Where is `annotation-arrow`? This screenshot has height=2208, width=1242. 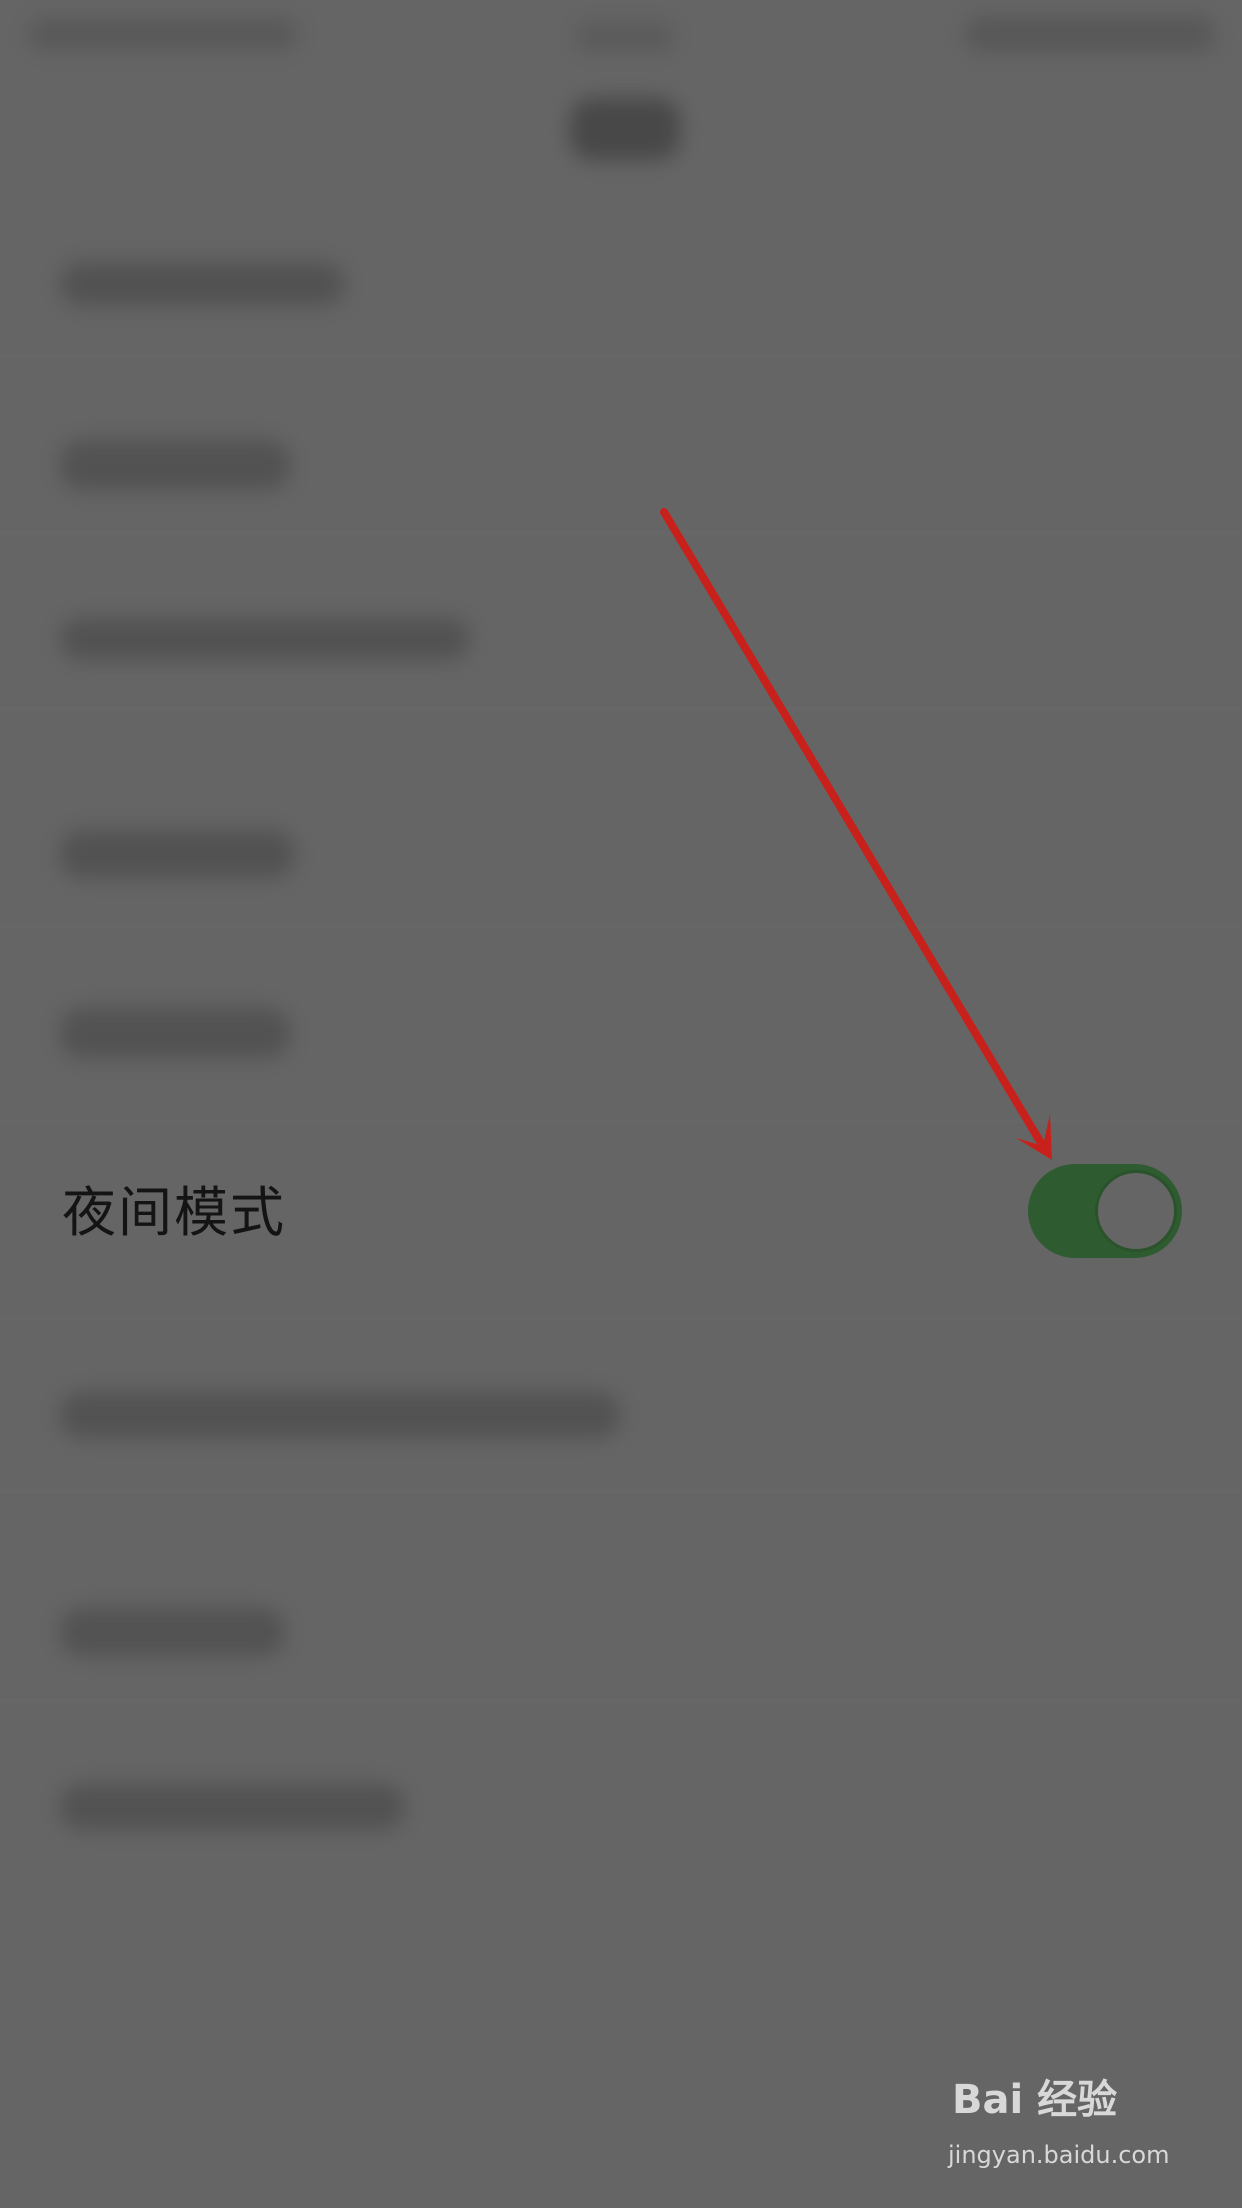 annotation-arrow is located at coordinates (856, 834).